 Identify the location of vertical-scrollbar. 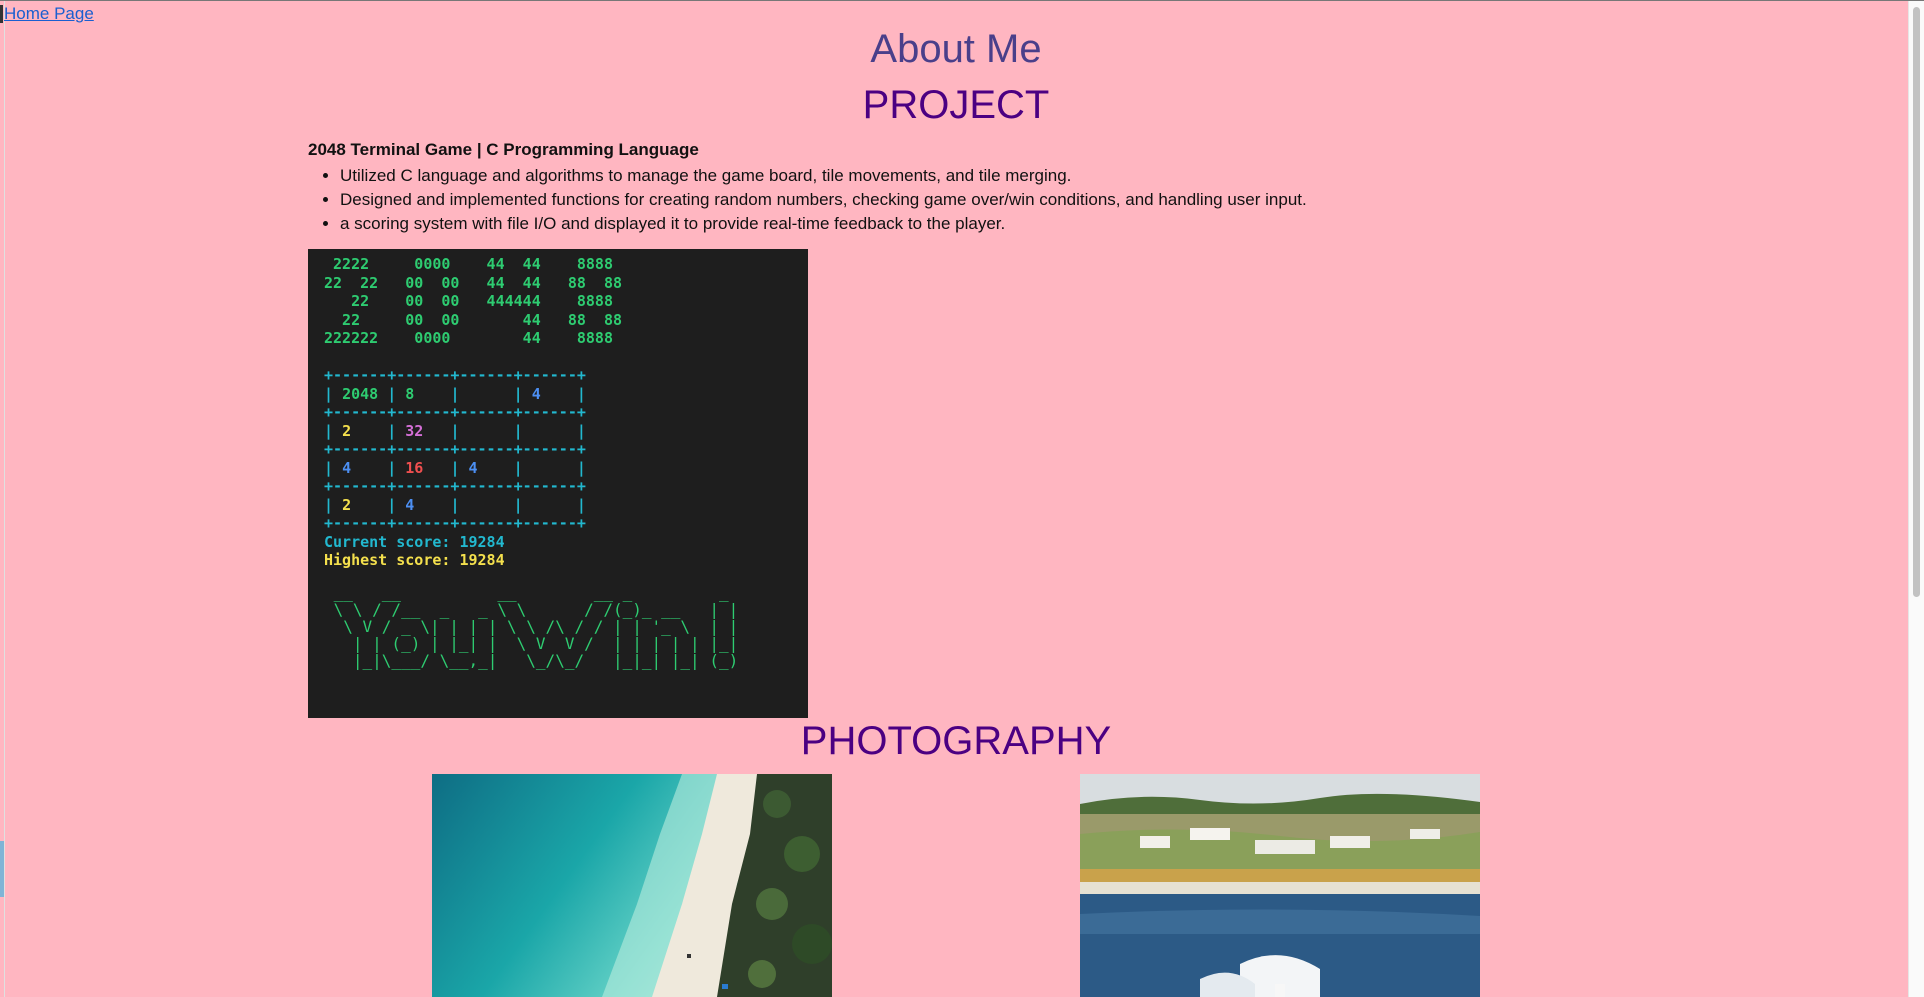
(1916, 499).